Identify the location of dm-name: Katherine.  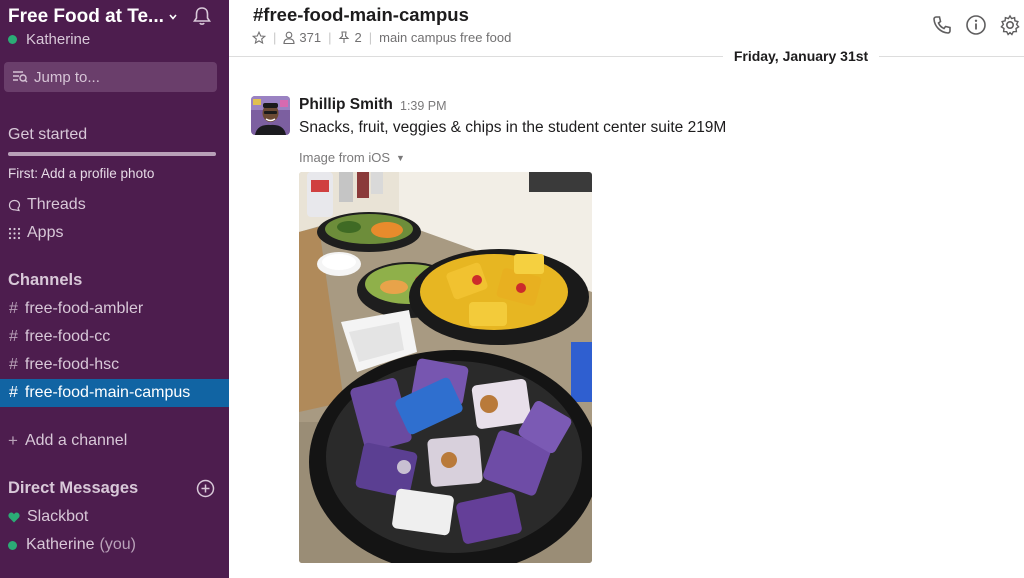
(60, 544).